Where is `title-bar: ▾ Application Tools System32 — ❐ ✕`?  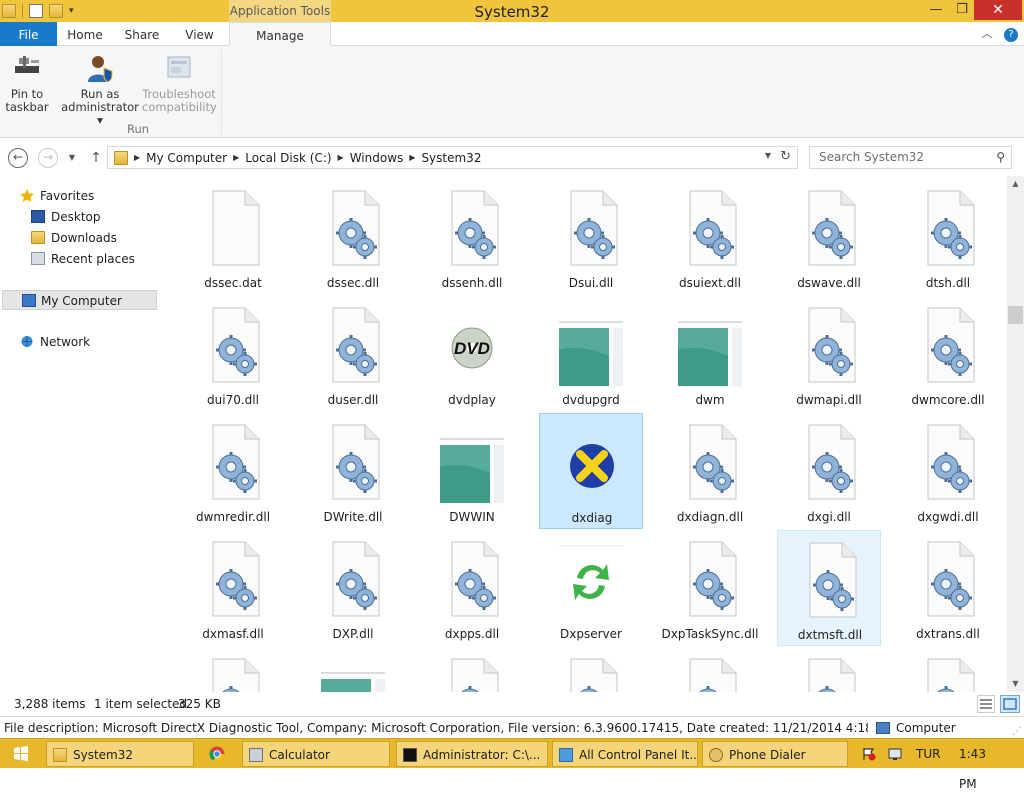
title-bar: ▾ Application Tools System32 — ❐ ✕ is located at coordinates (512, 11).